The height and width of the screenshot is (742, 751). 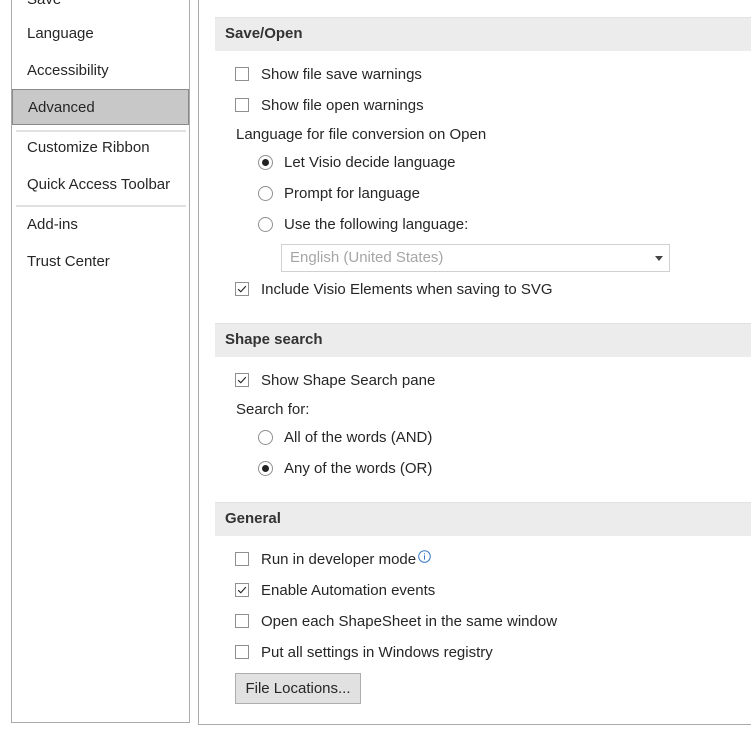 What do you see at coordinates (100, 148) in the screenshot?
I see `nav-item-customize-ribbon: Customize Ribbon` at bounding box center [100, 148].